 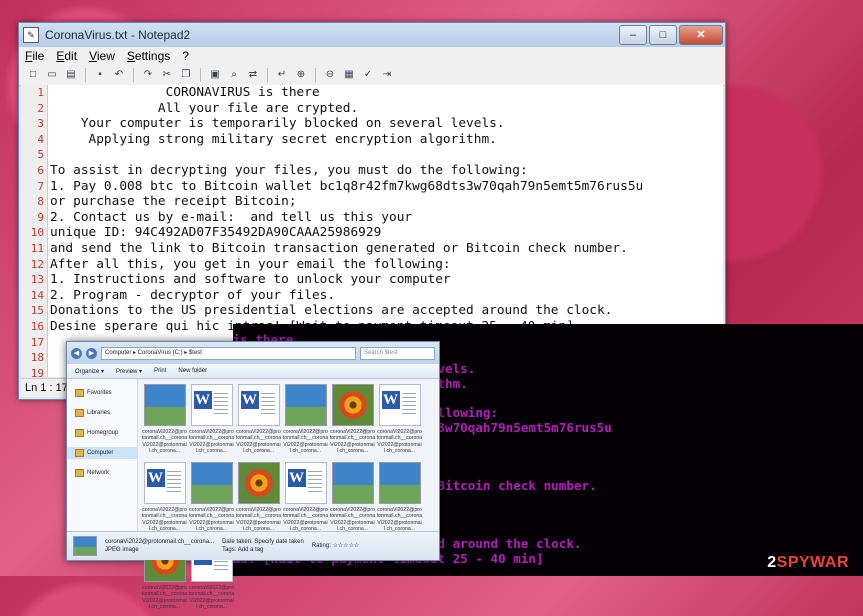 What do you see at coordinates (701, 35) in the screenshot?
I see `close-button: ✕` at bounding box center [701, 35].